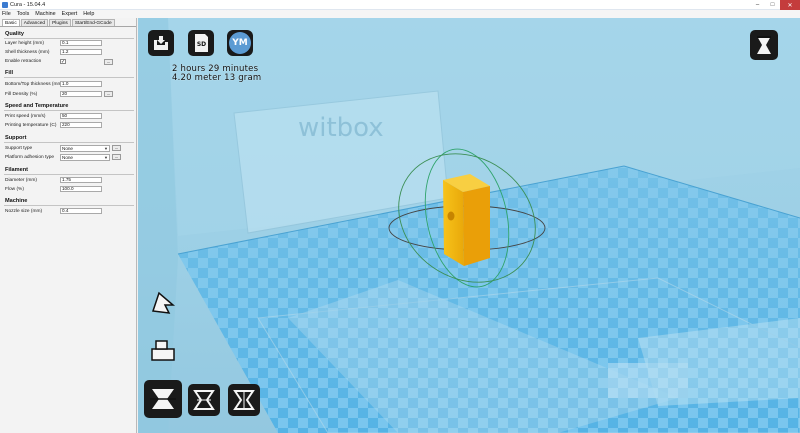 This screenshot has width=800, height=433. I want to click on view-mode-icon, so click(764, 45).